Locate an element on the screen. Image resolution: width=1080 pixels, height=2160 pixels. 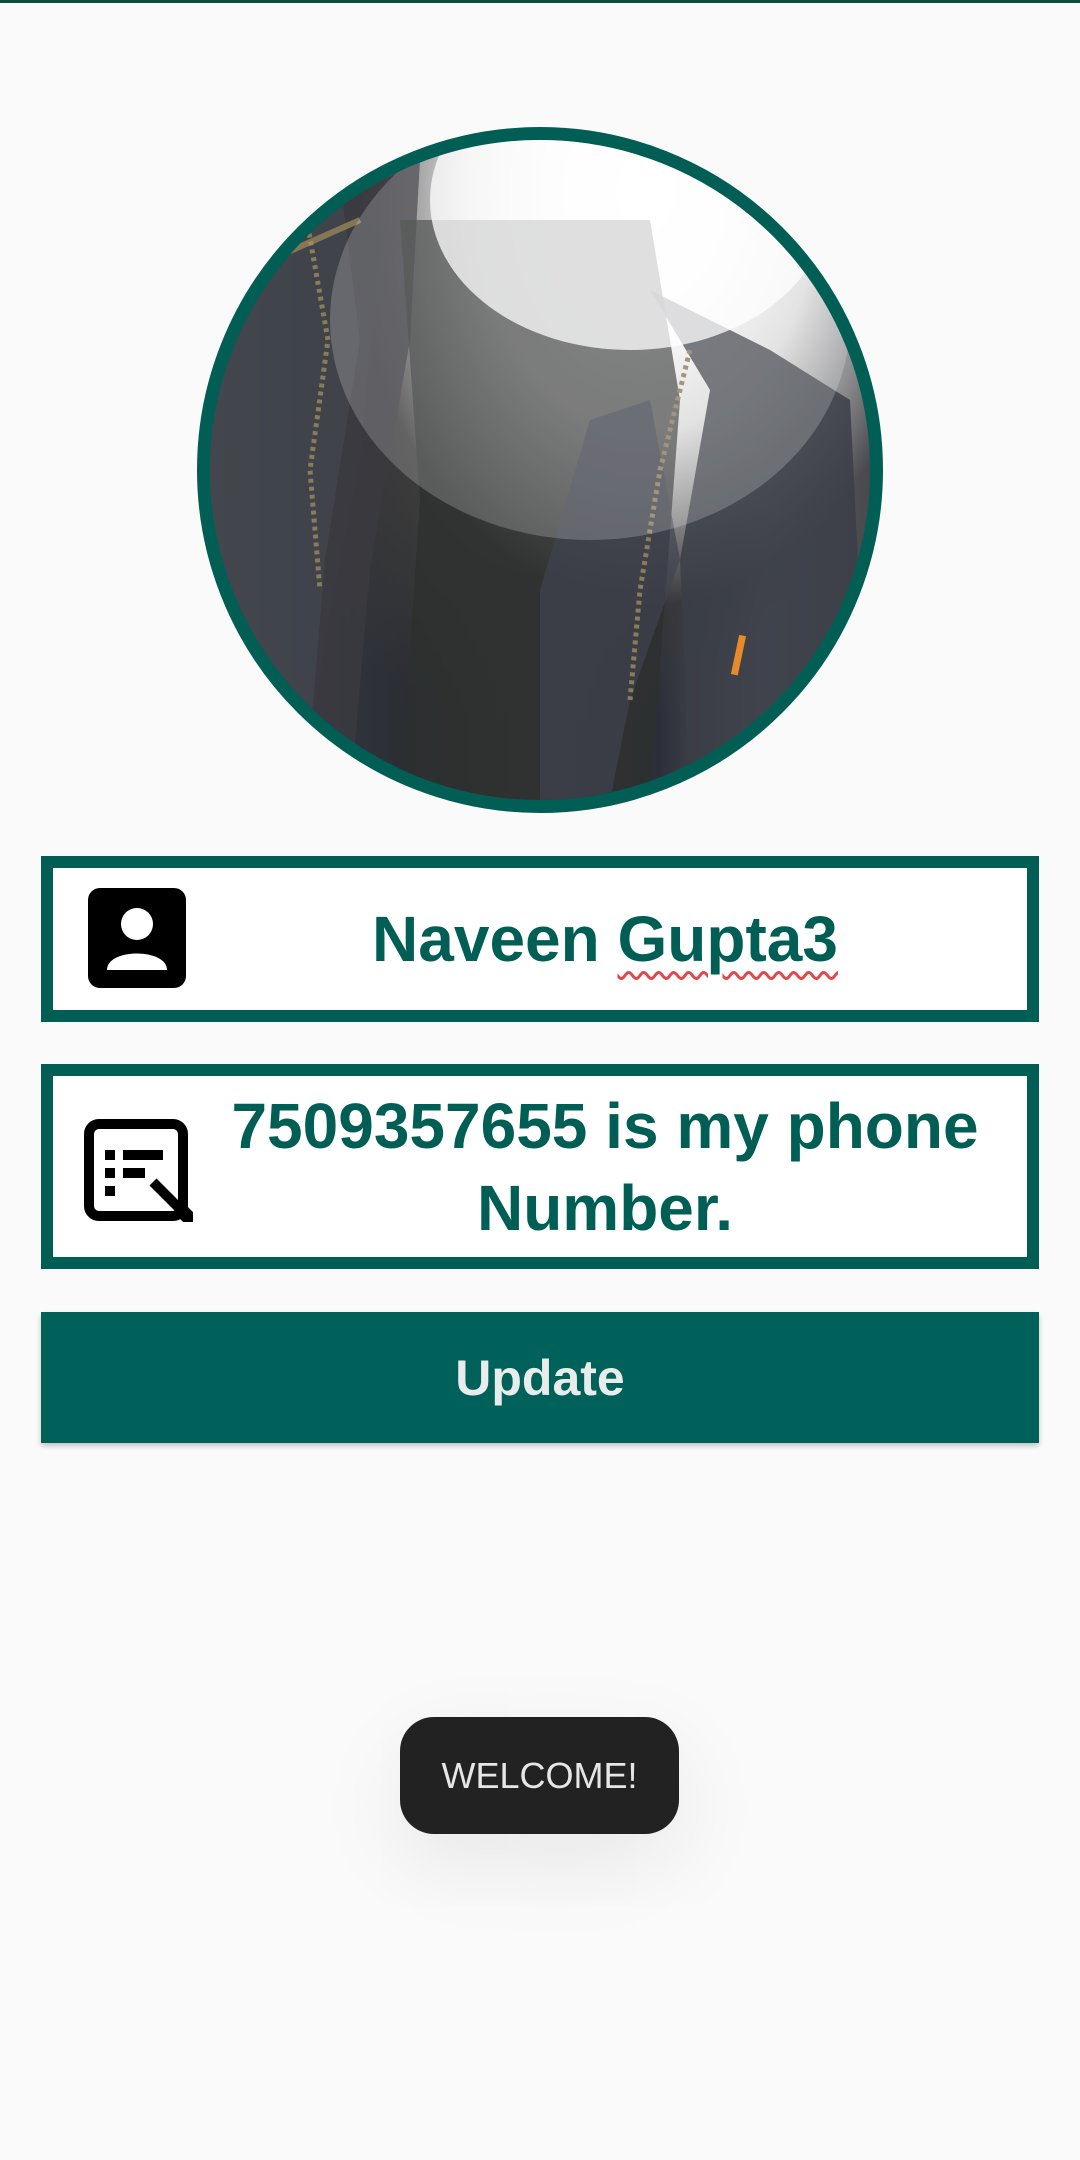
name-last: Gupta3 is located at coordinates (727, 939).